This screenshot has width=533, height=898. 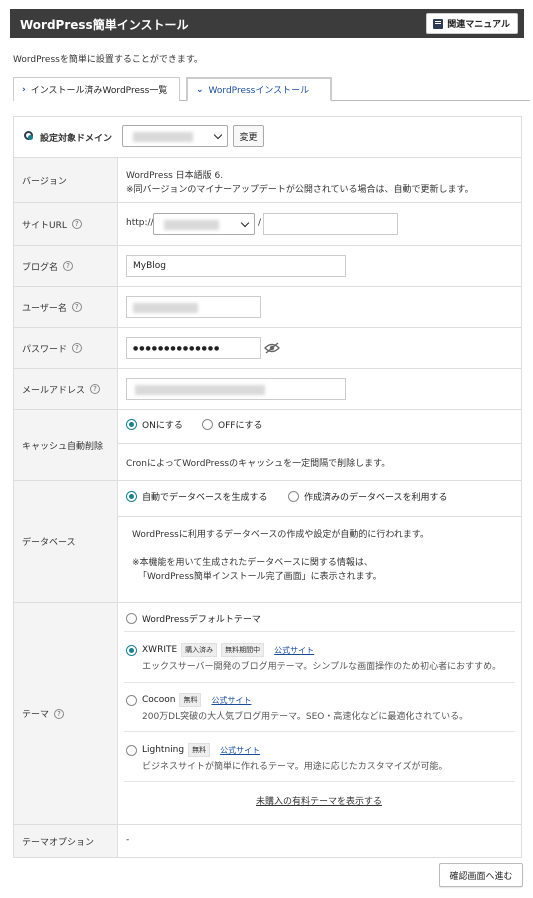 I want to click on cache-label: キャッシュ自動削除, so click(x=66, y=445).